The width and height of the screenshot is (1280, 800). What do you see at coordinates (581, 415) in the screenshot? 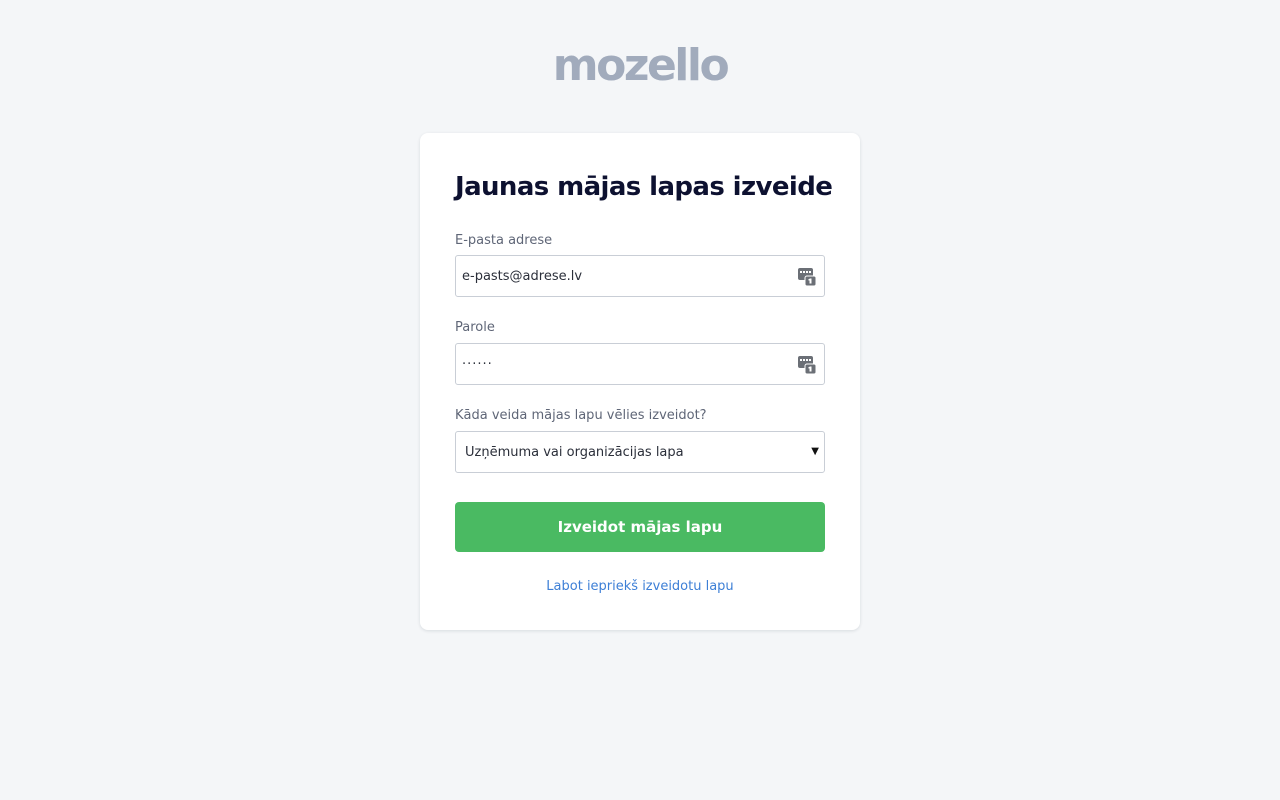
I see `site-type-label: Kāda veida mājas lapu vēlies izveidot?` at bounding box center [581, 415].